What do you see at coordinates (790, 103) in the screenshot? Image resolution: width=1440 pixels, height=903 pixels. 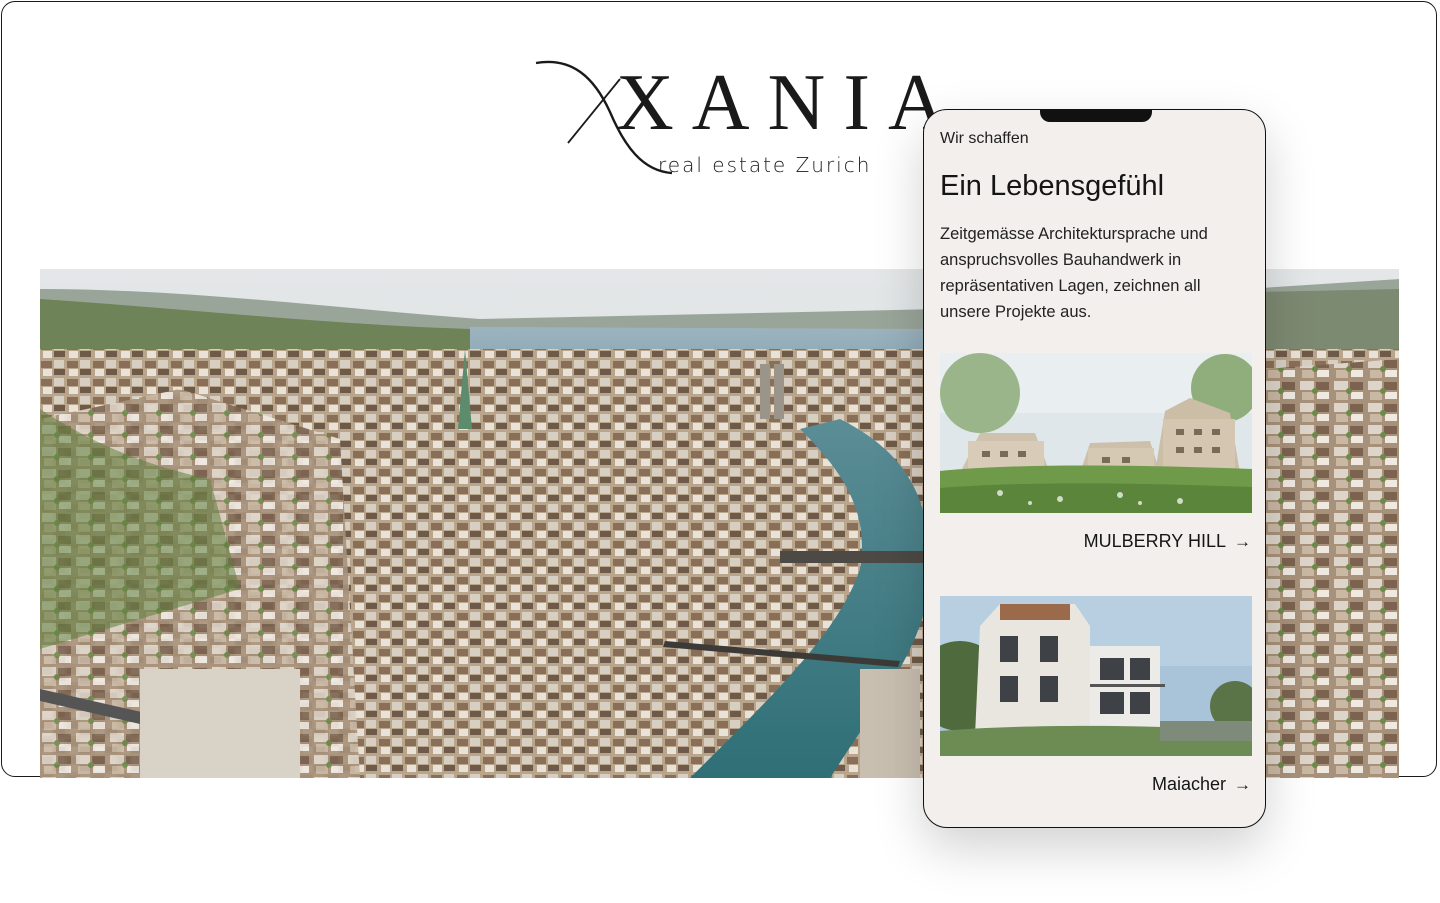 I see `logo-wordmark: XANIA` at bounding box center [790, 103].